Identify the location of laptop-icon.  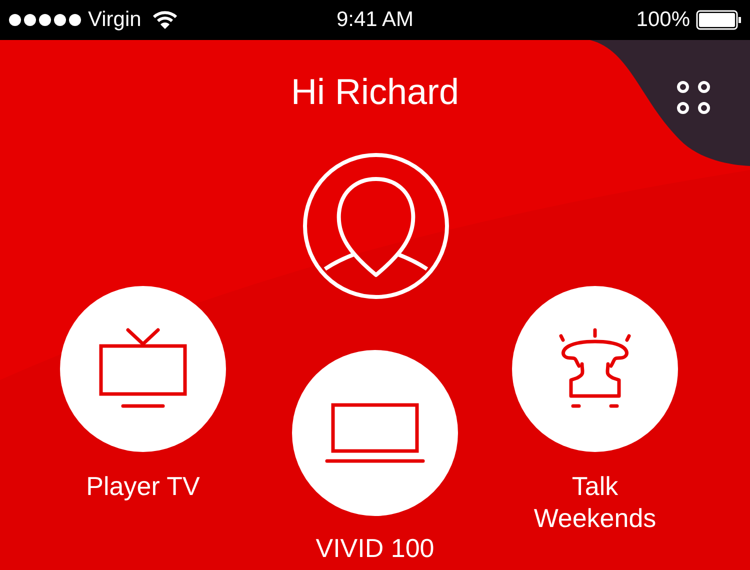
(375, 433).